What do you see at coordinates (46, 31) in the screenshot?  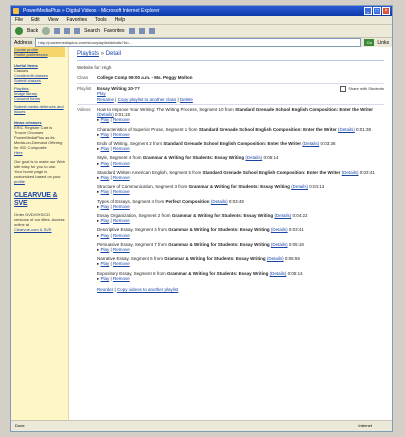 I see `forward-icon` at bounding box center [46, 31].